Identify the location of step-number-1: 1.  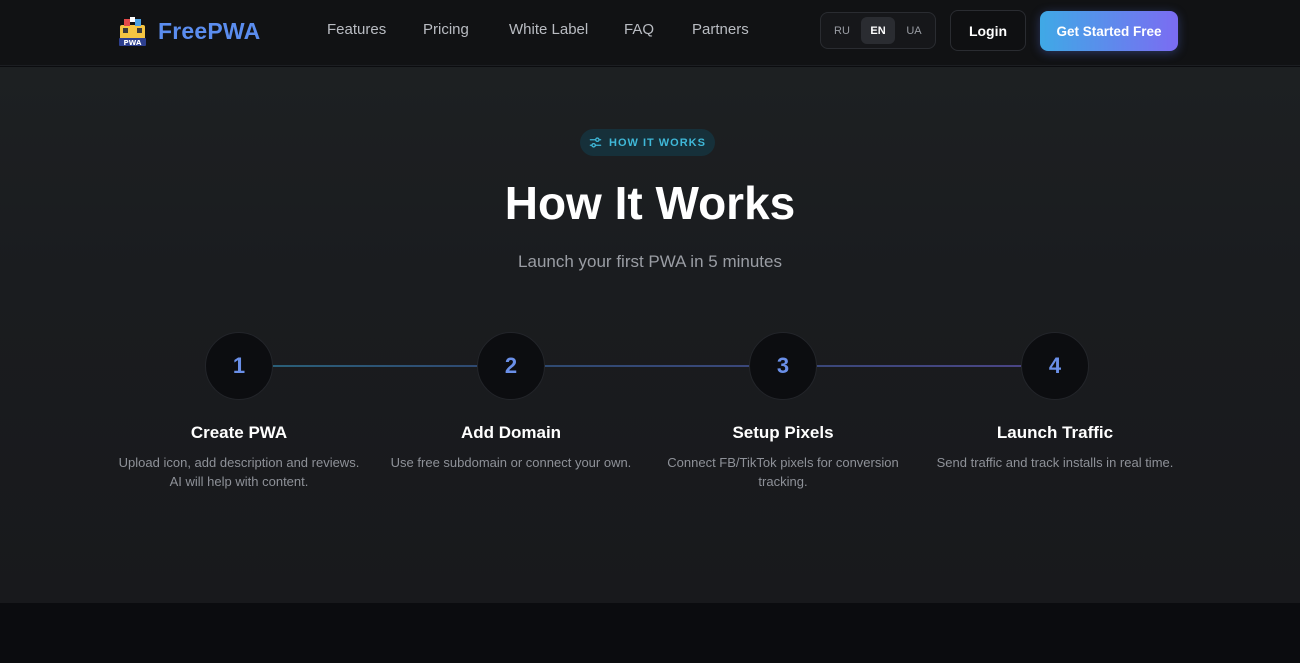
(239, 366).